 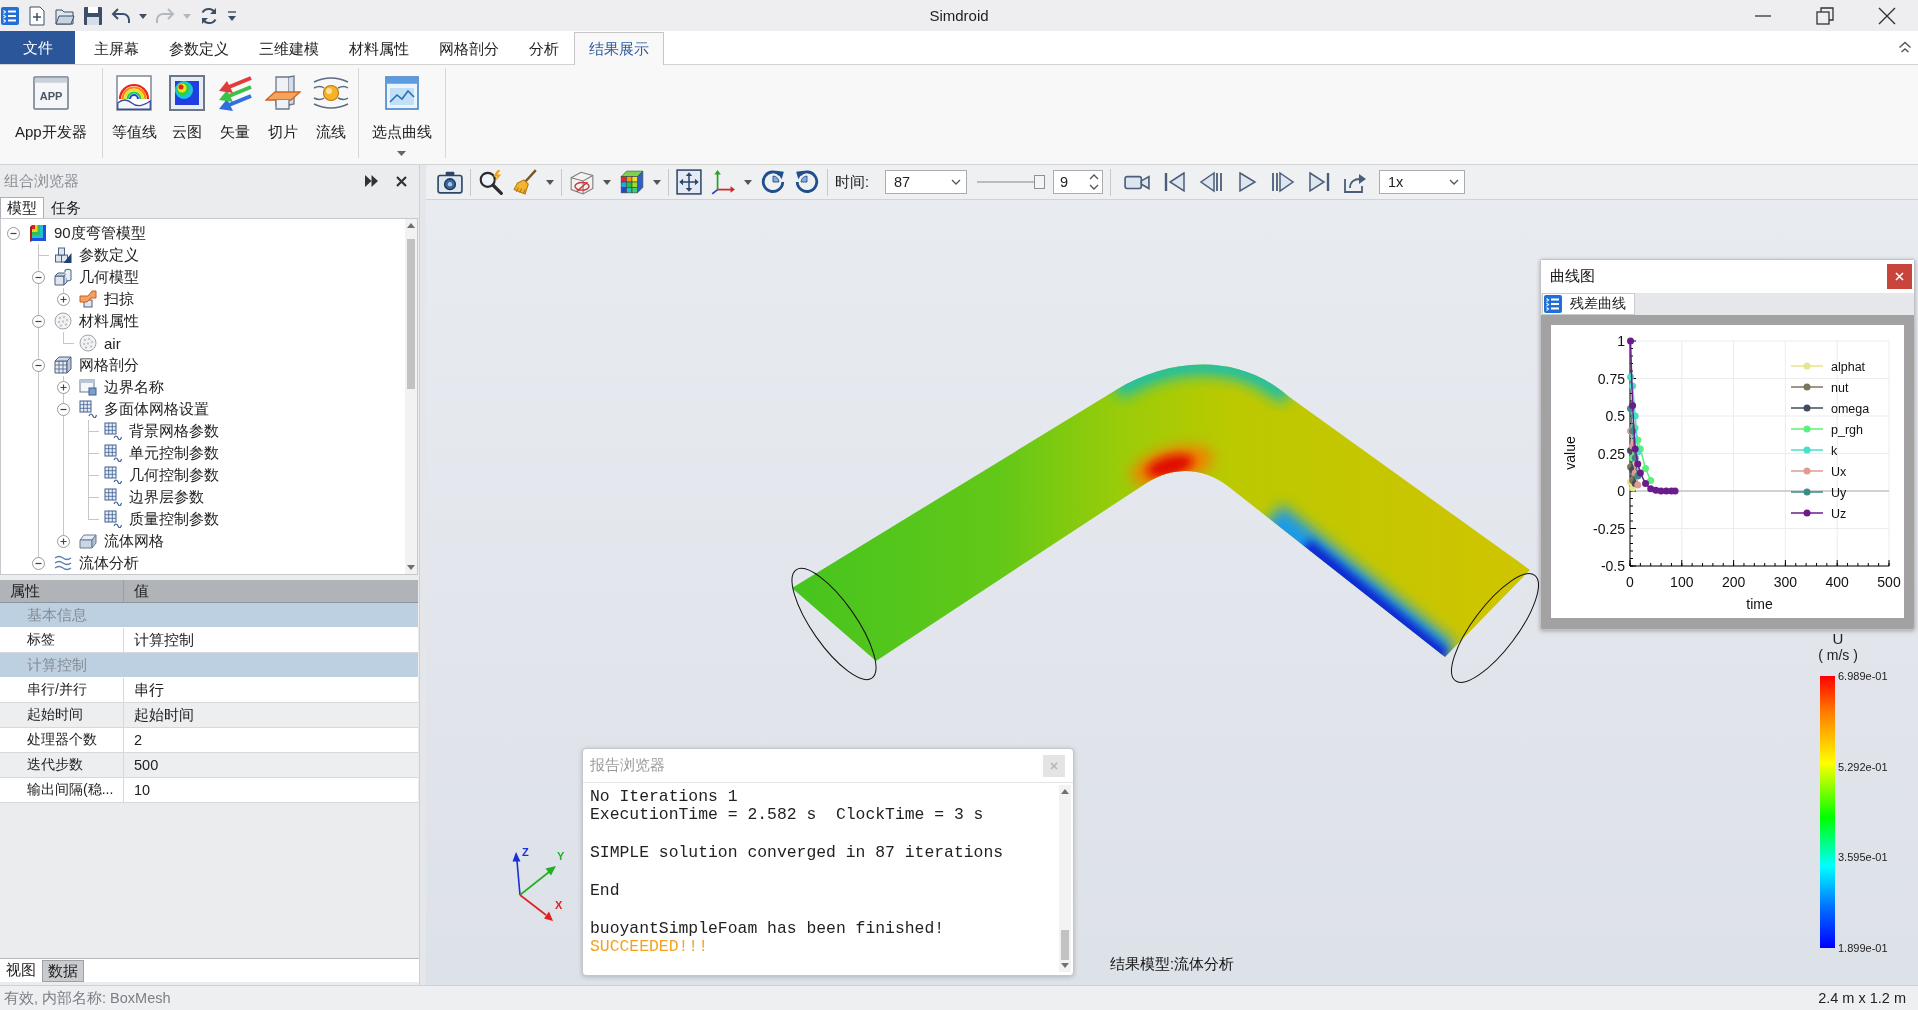 What do you see at coordinates (1611, 378) in the screenshot?
I see `tick-label: 0.75` at bounding box center [1611, 378].